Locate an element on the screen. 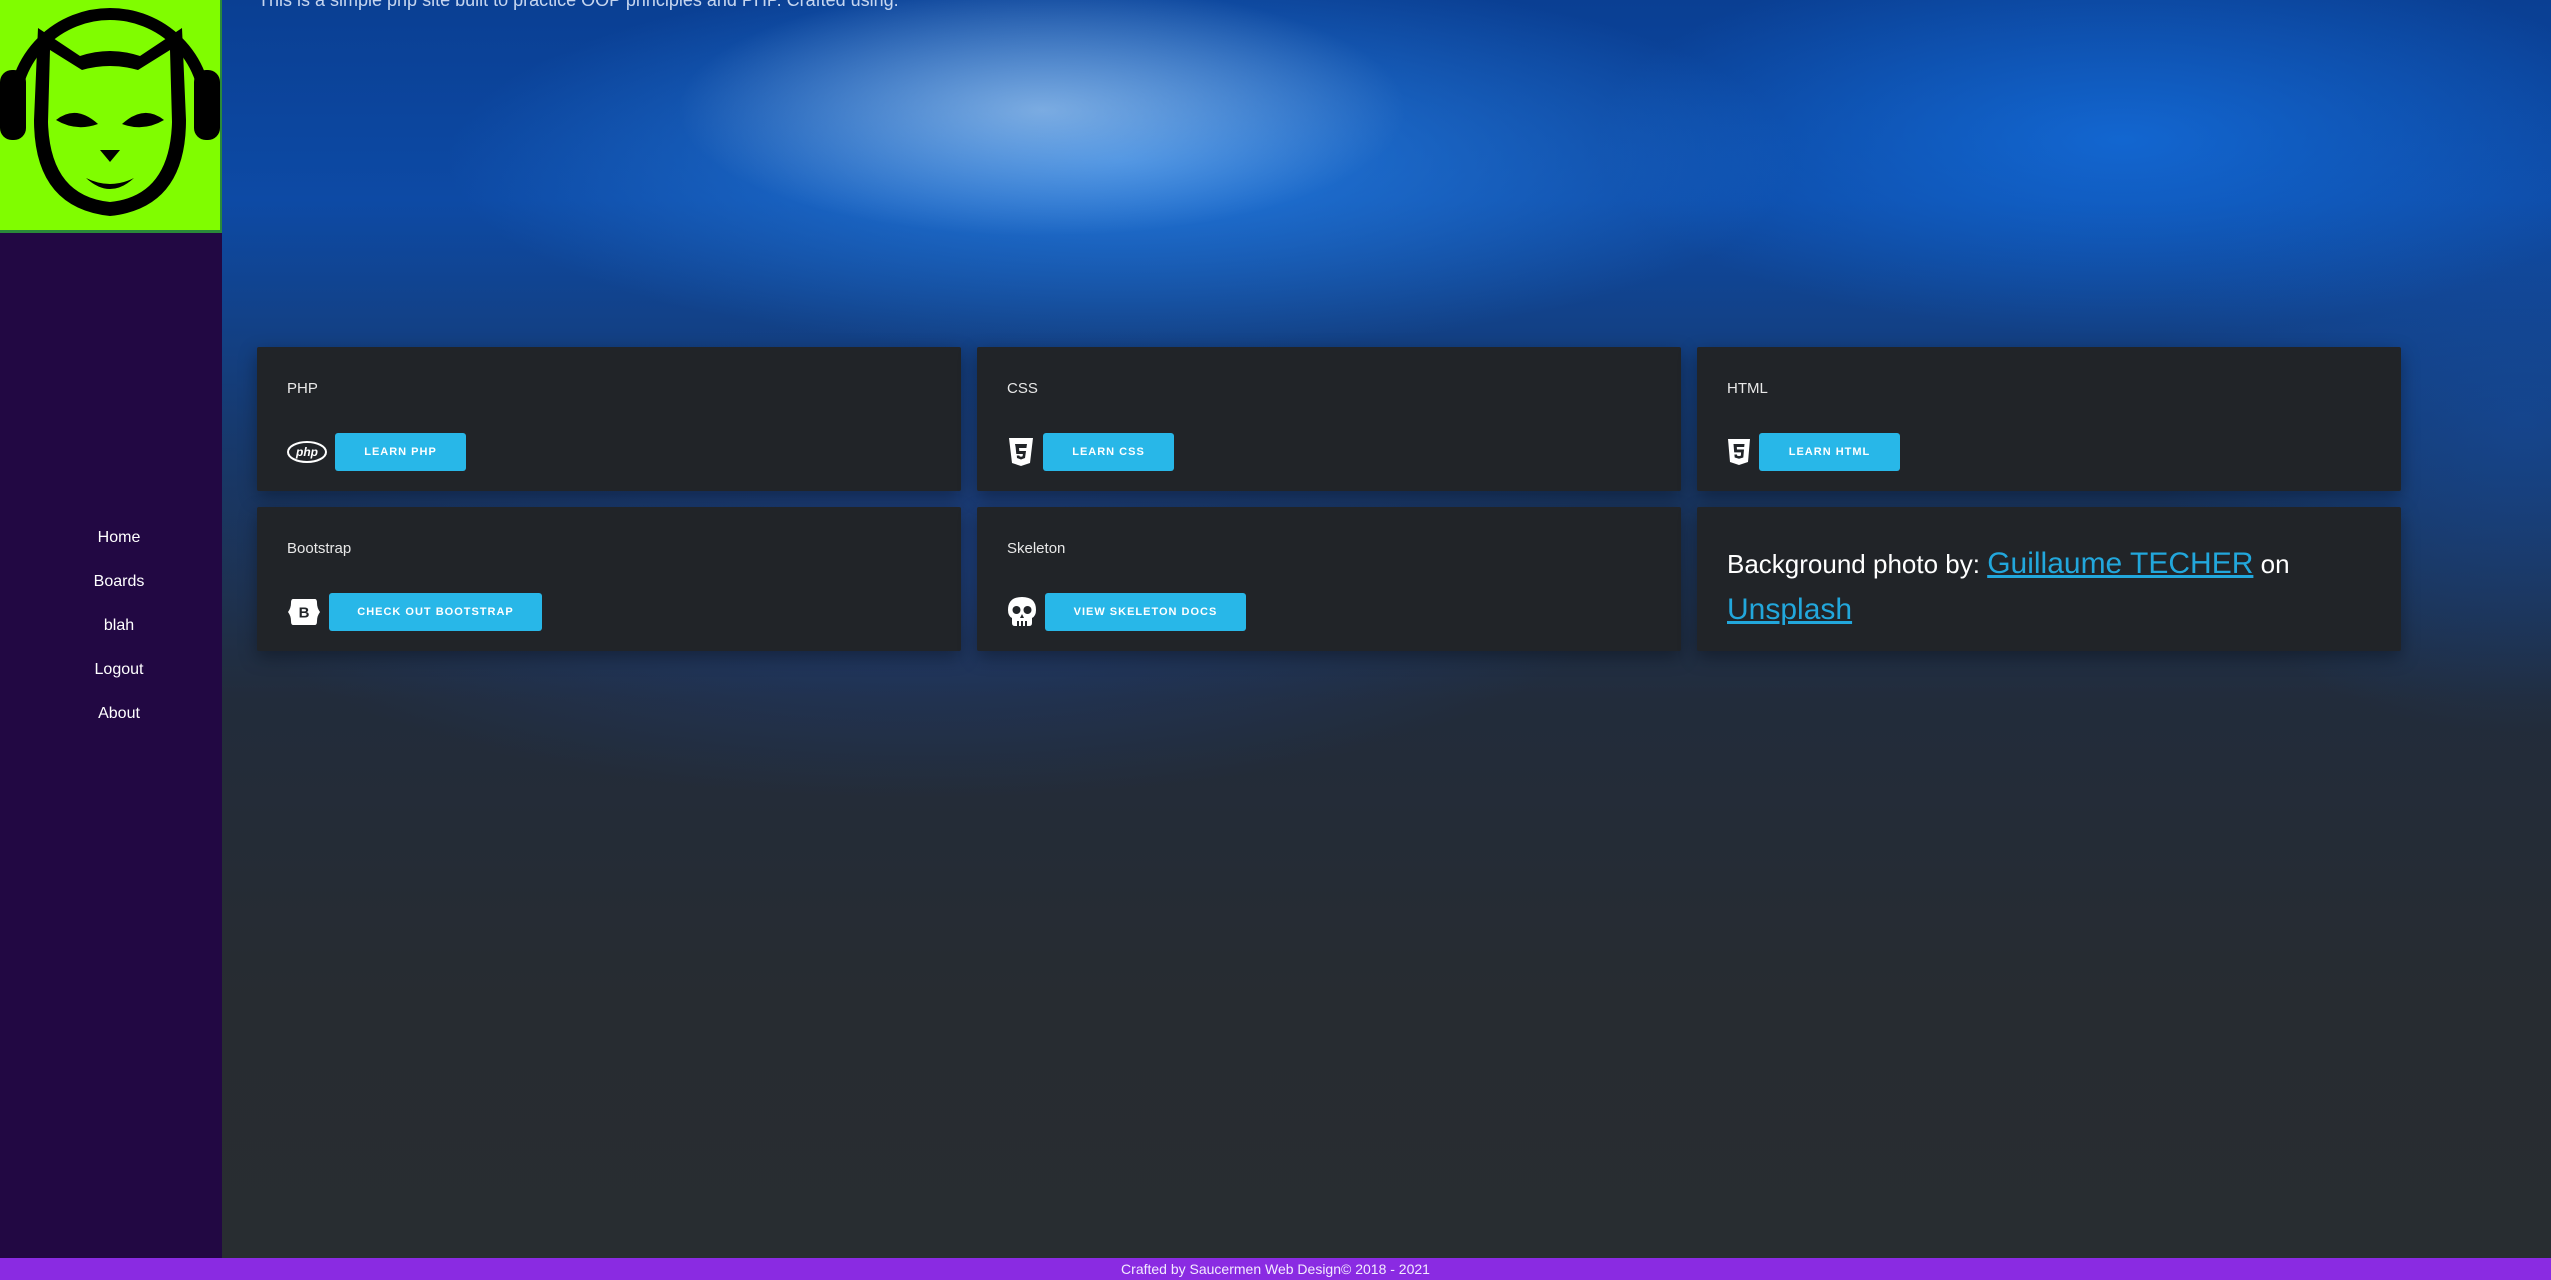 Image resolution: width=2551 pixels, height=1280 pixels. html5-icon is located at coordinates (1739, 452).